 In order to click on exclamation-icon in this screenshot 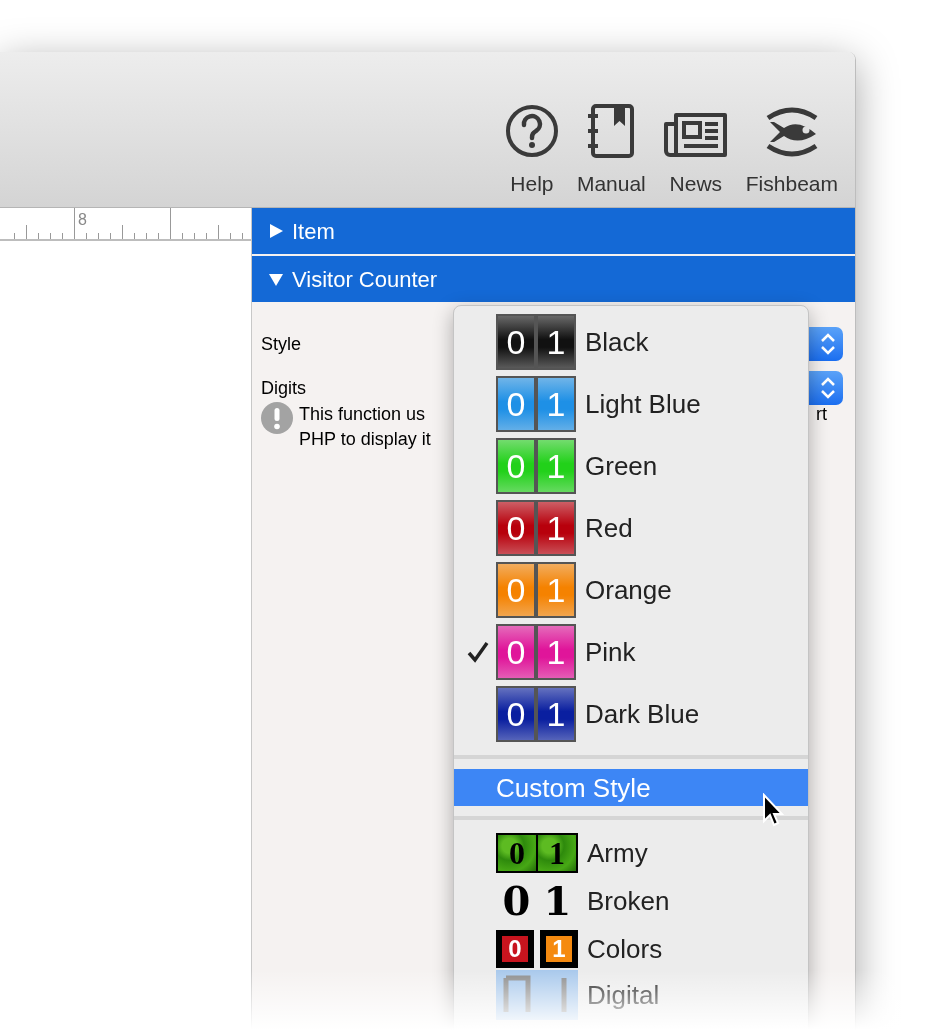, I will do `click(277, 418)`.